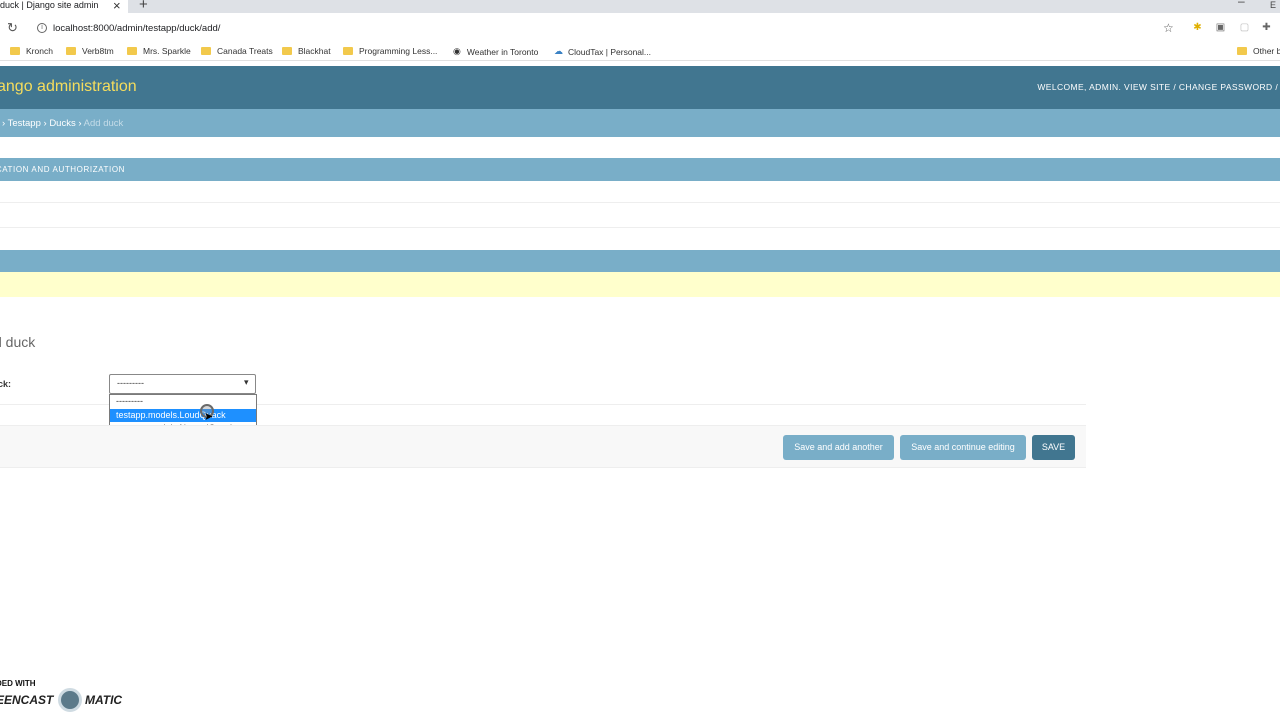  I want to click on browser-tabstrip, so click(640, 6).